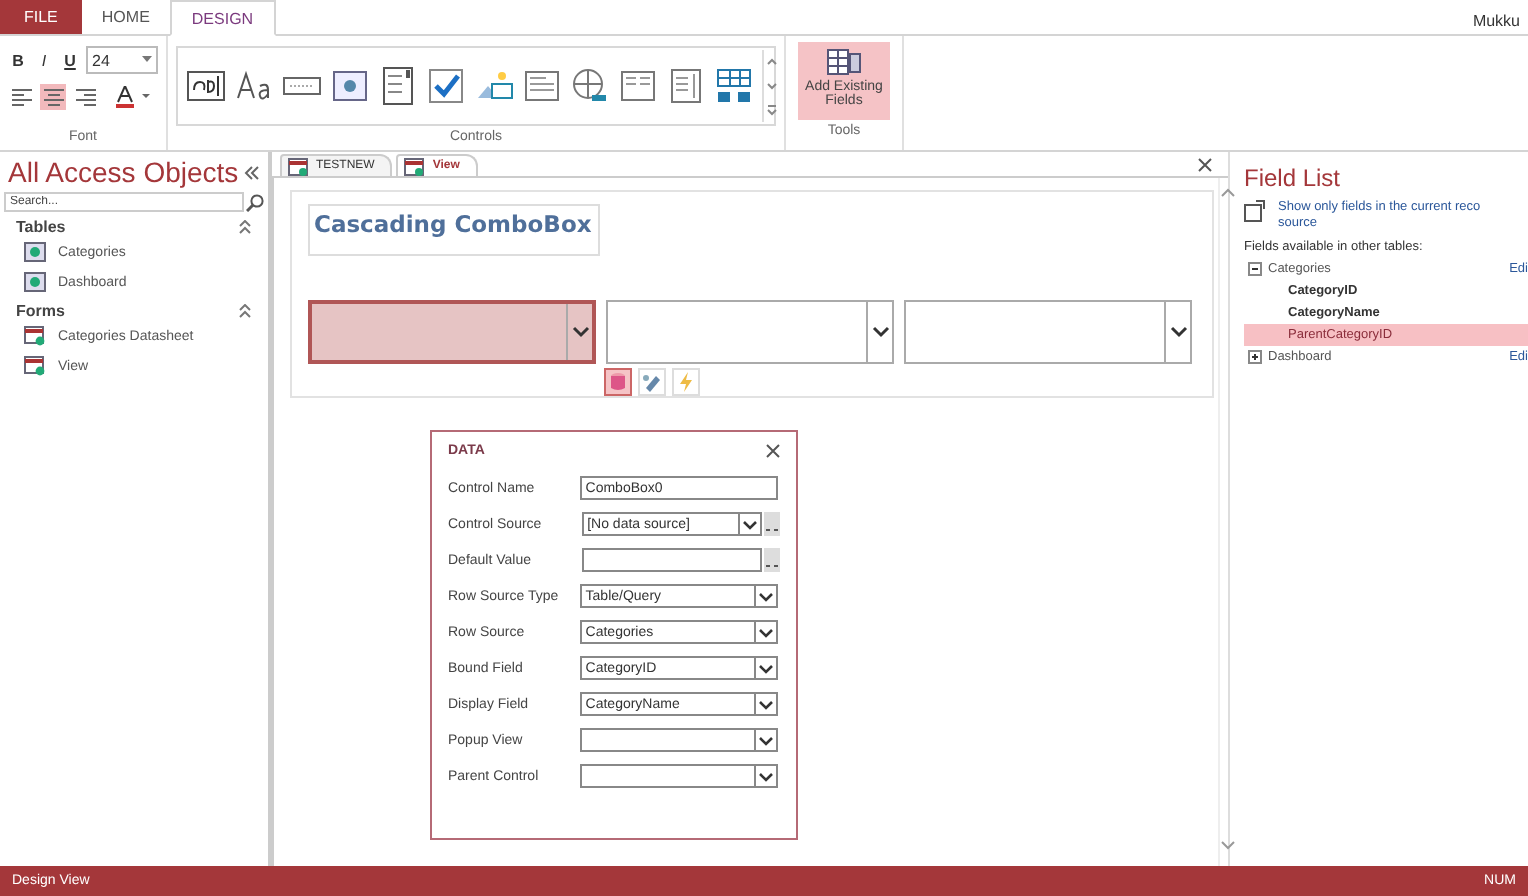 The image size is (1528, 896). What do you see at coordinates (44, 60) in the screenshot?
I see `font-style-button: I` at bounding box center [44, 60].